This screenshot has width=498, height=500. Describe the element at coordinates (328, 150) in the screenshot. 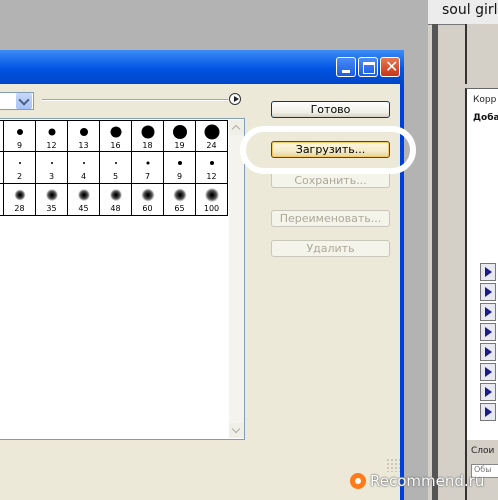

I see `highlight-oval` at that location.